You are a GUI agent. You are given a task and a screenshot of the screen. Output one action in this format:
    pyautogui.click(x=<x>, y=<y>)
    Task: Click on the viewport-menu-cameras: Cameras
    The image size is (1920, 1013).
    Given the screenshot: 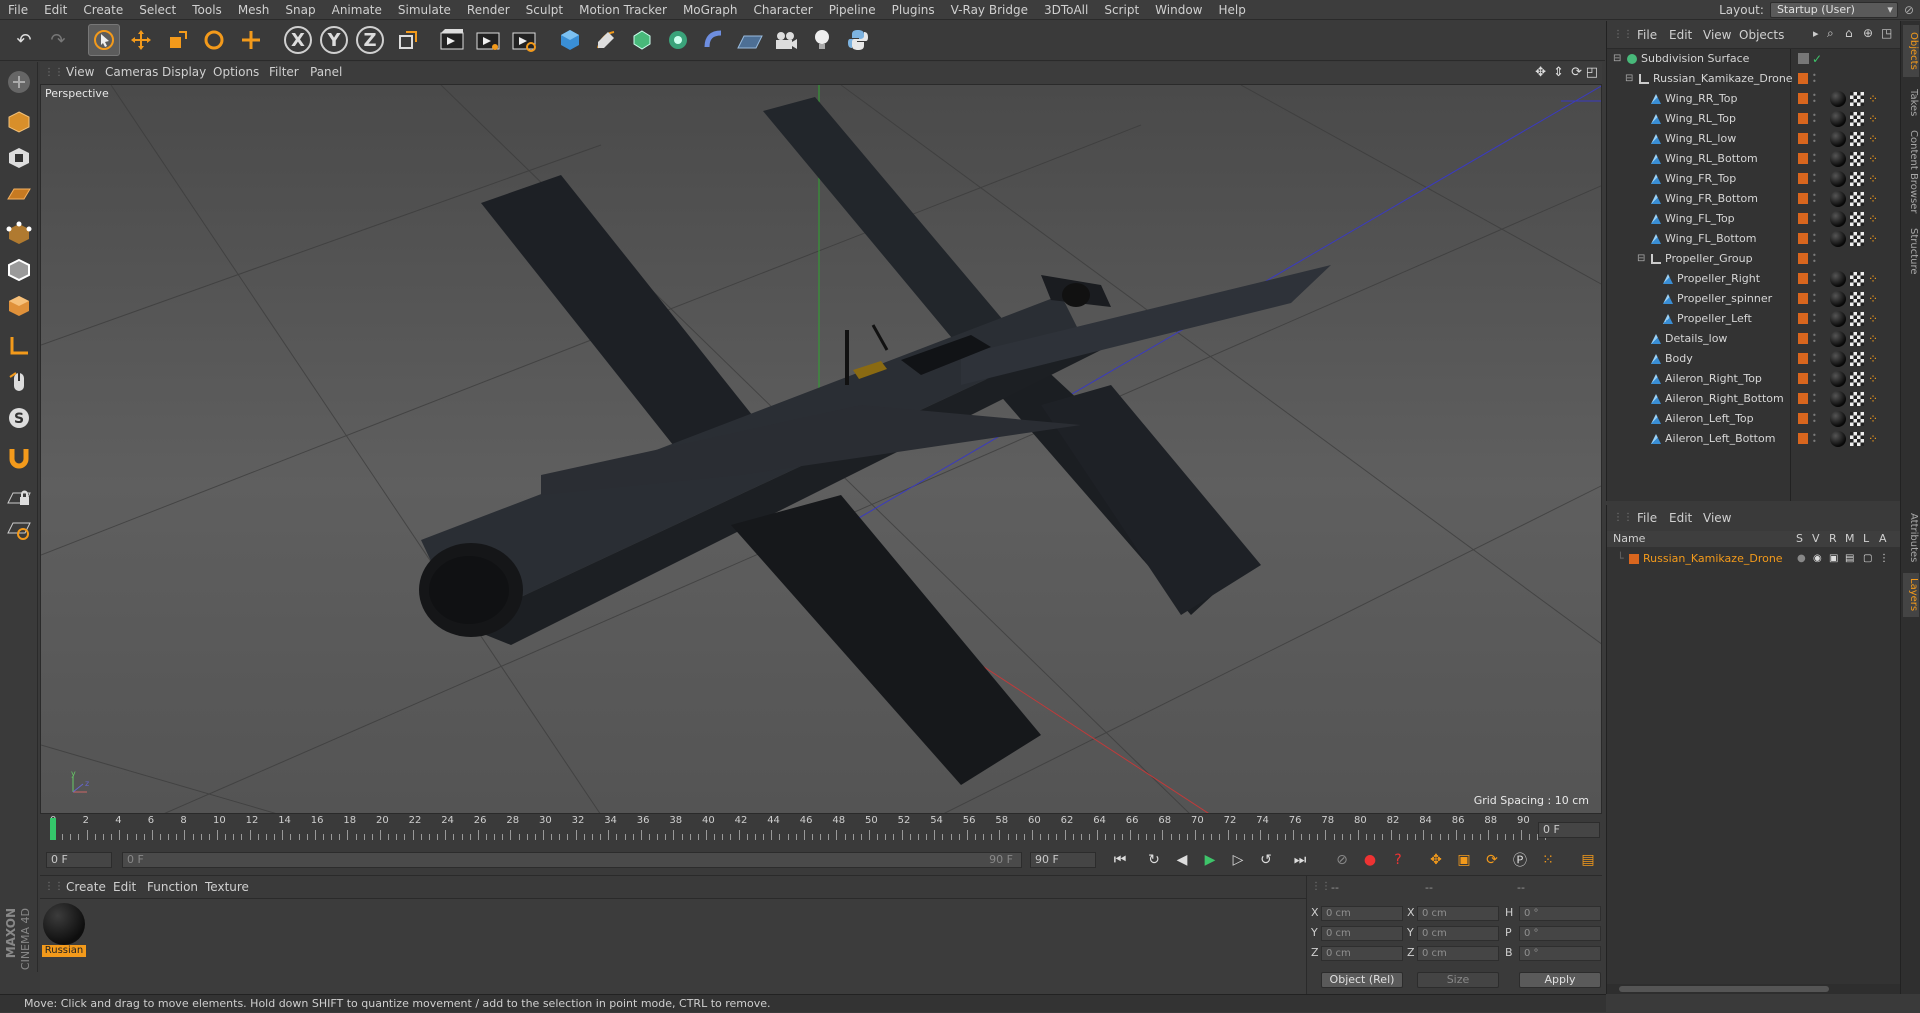 What is the action you would take?
    pyautogui.click(x=131, y=72)
    